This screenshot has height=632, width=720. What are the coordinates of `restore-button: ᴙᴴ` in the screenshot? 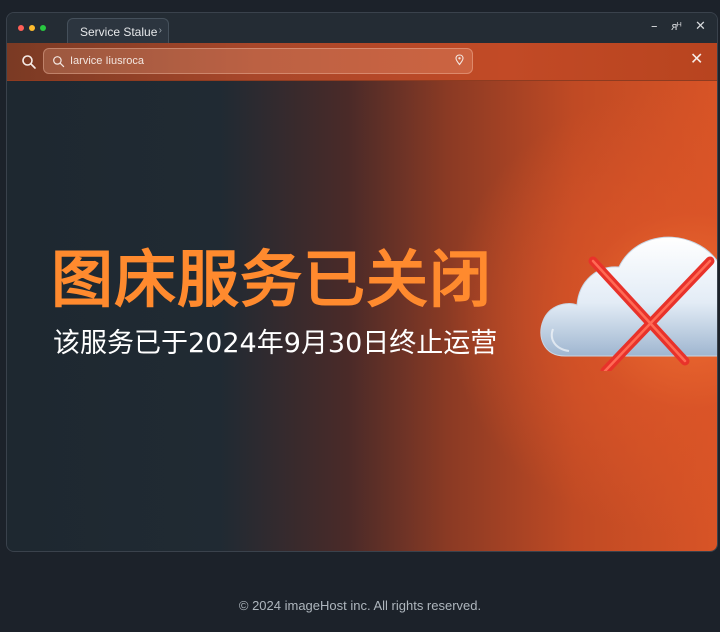 It's located at (676, 27).